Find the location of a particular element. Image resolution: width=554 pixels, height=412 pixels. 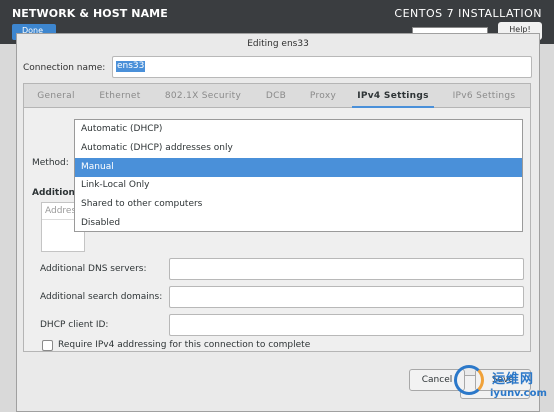

tab-dcb: DCB is located at coordinates (276, 96).